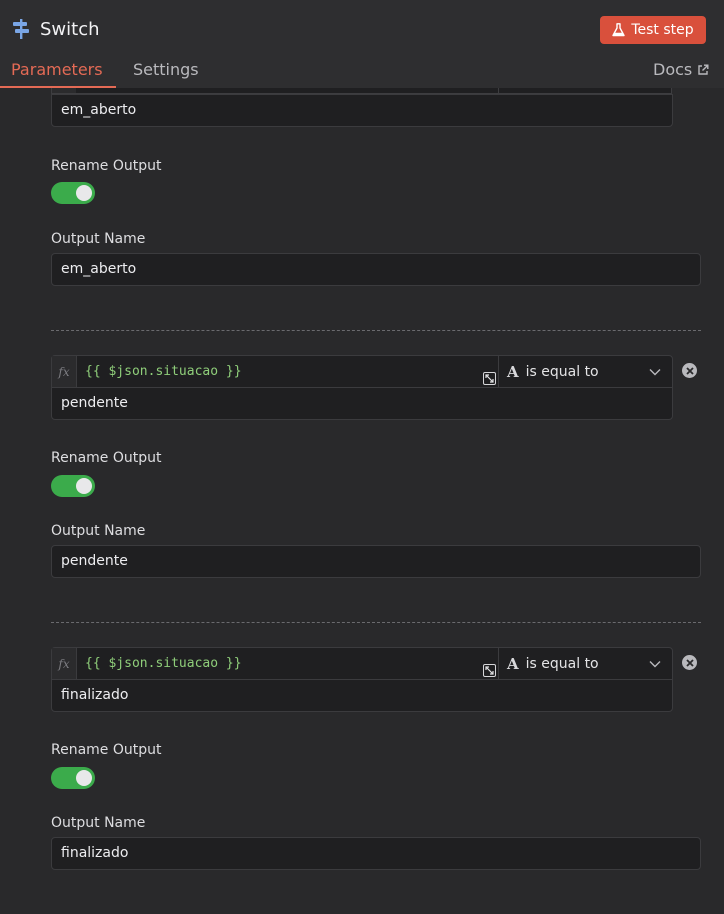  I want to click on test-step-button: Test step, so click(653, 30).